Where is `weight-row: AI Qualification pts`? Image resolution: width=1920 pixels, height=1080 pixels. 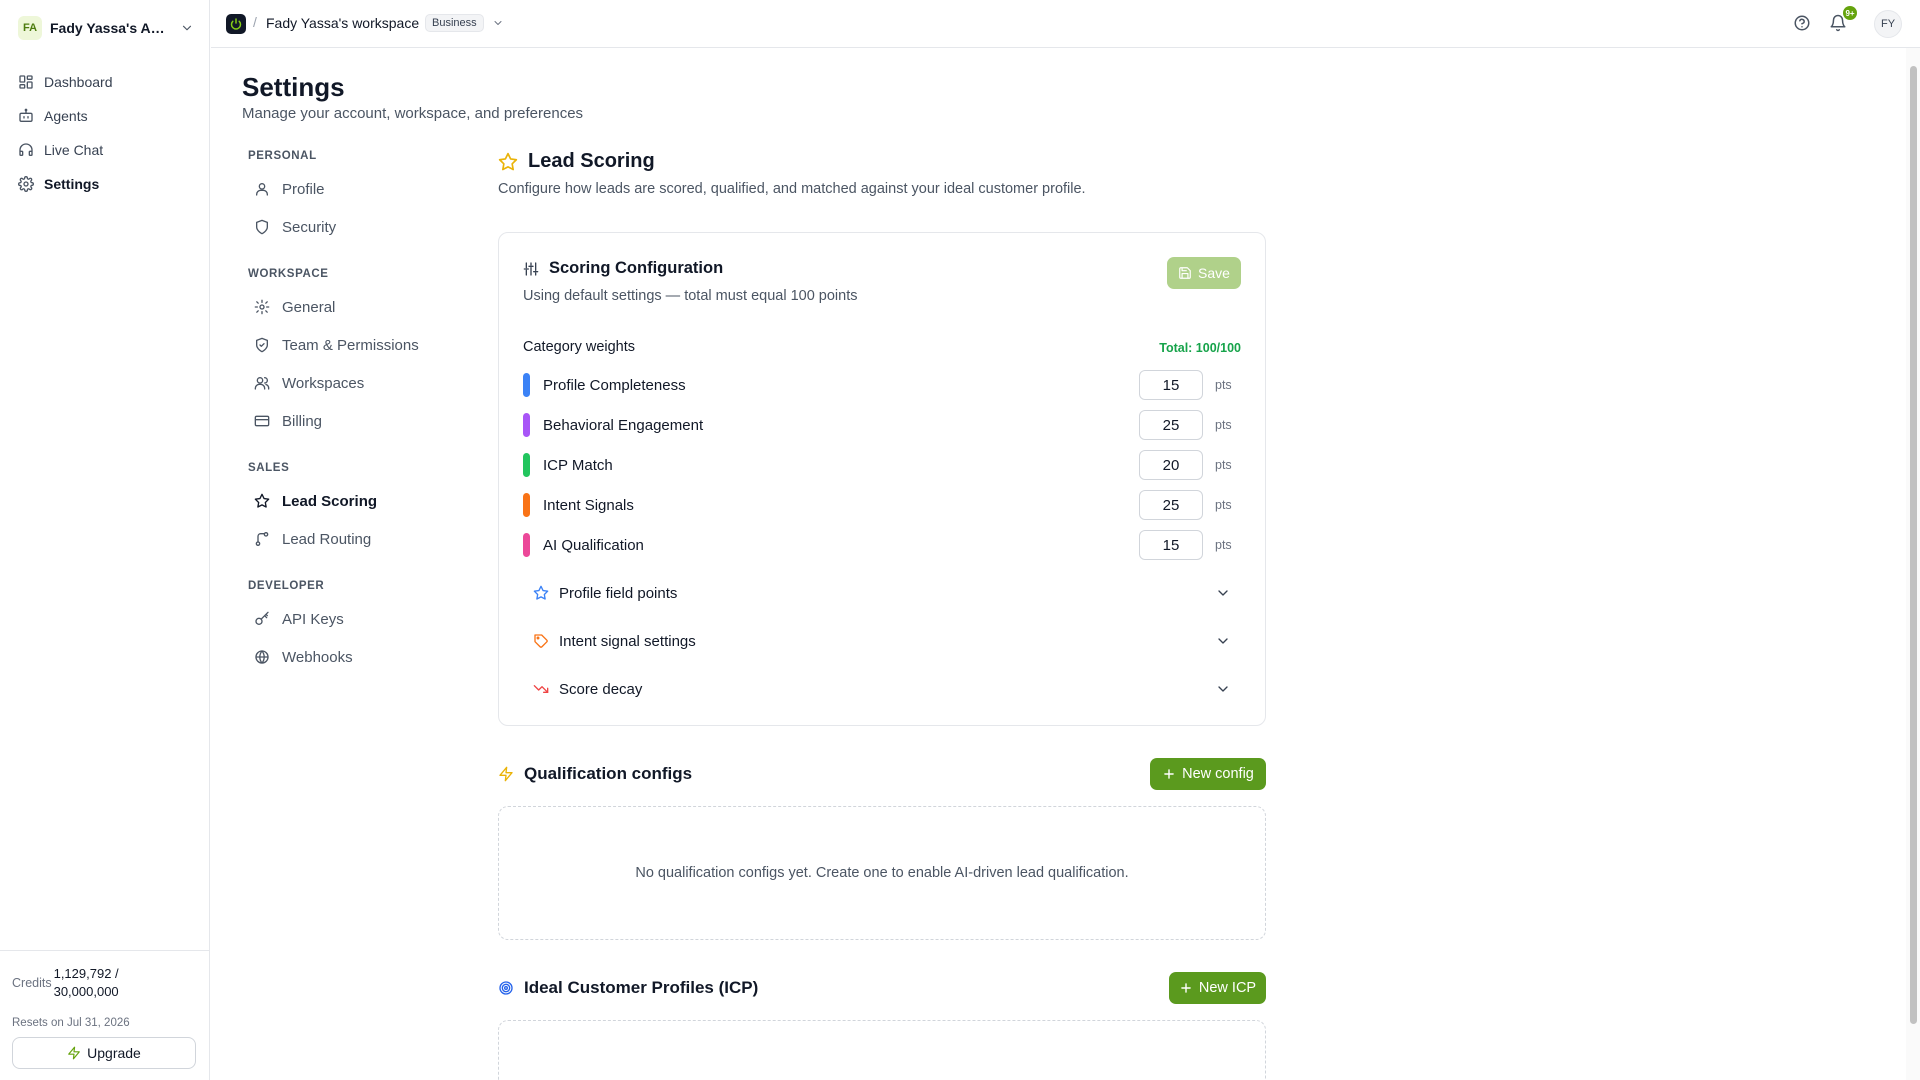
weight-row: AI Qualification pts is located at coordinates (882, 545).